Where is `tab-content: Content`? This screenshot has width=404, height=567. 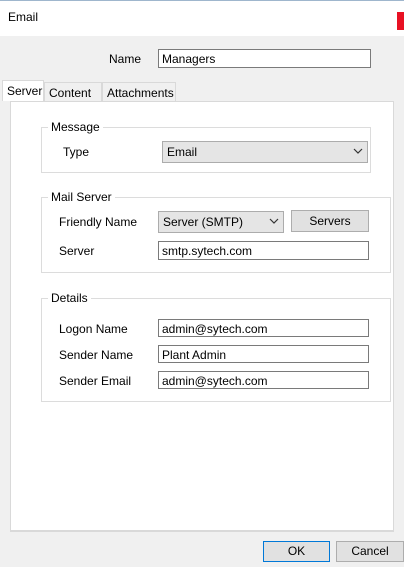 tab-content: Content is located at coordinates (73, 91).